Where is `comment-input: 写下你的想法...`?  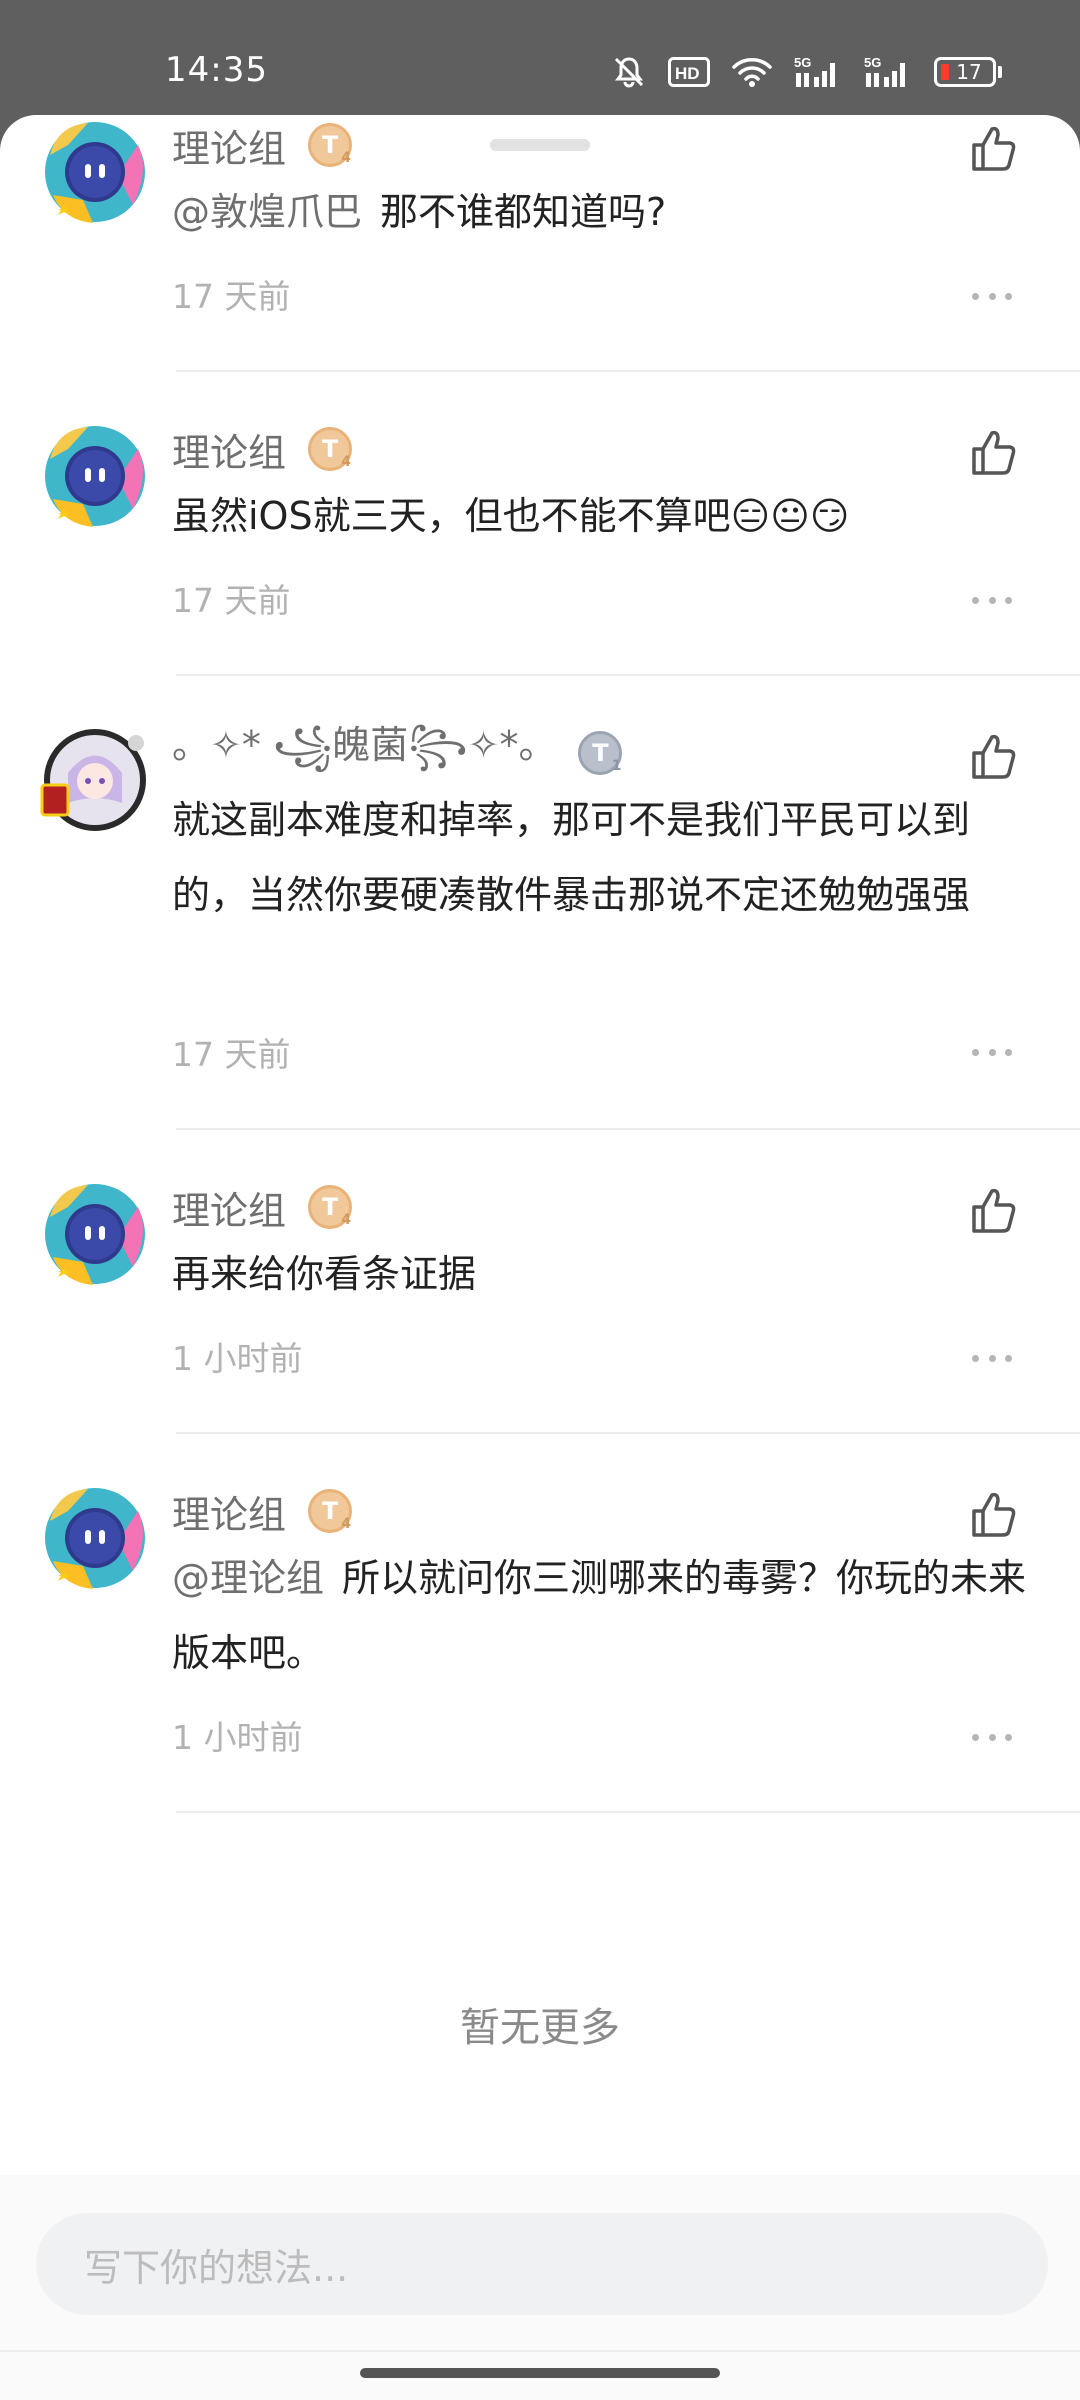 comment-input: 写下你的想法... is located at coordinates (542, 2264).